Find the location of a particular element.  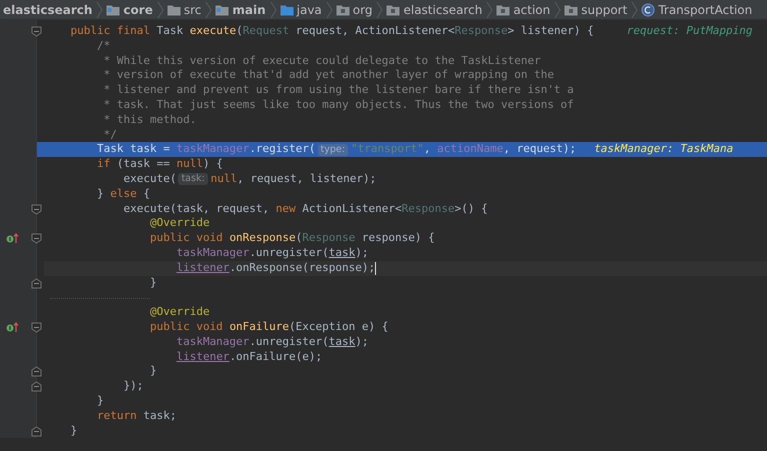

code-text: * this method. is located at coordinates (149, 120).